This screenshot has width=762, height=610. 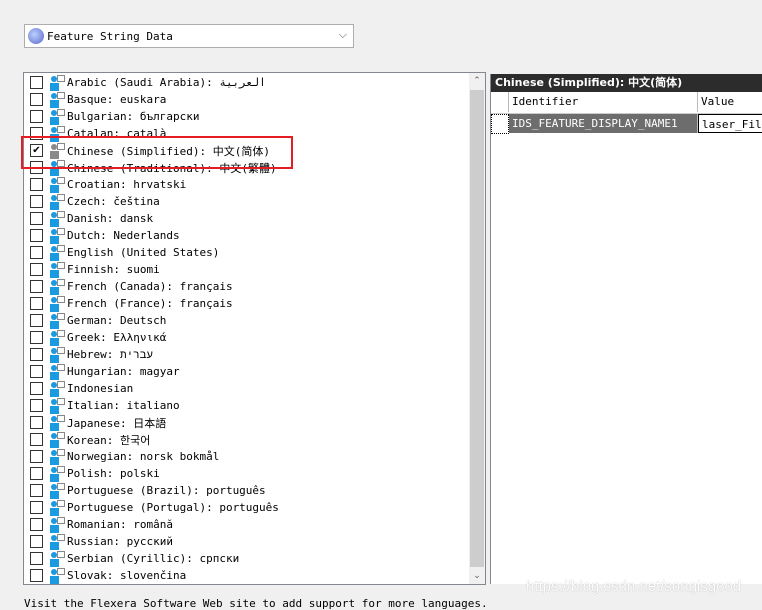 I want to click on language-label: Croatian: hrvatski, so click(x=127, y=184).